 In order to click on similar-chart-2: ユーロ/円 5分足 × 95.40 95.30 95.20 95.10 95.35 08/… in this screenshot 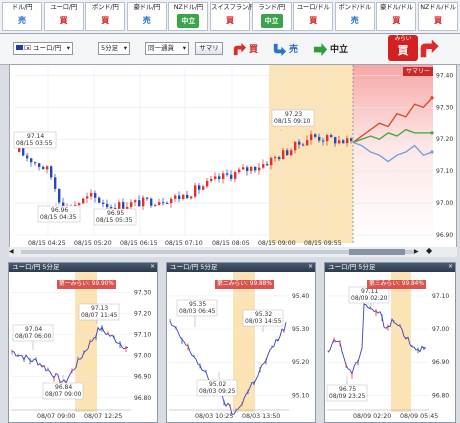, I will do `click(241, 342)`.